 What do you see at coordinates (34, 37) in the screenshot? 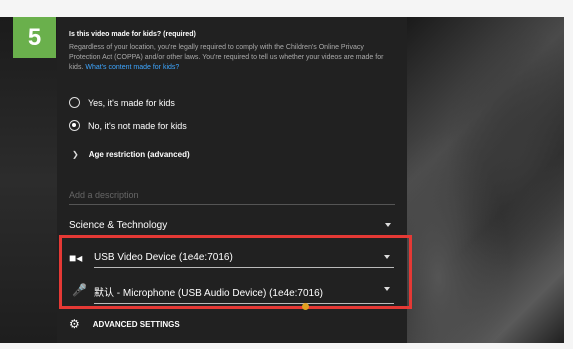
I see `step-badge: 5` at bounding box center [34, 37].